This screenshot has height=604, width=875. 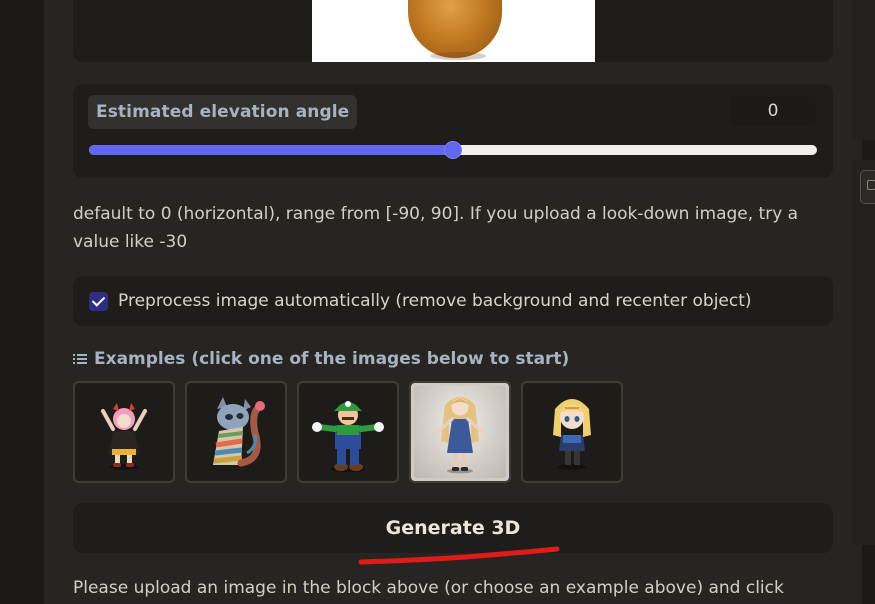 I want to click on elevation-value-input: 0, so click(x=773, y=111).